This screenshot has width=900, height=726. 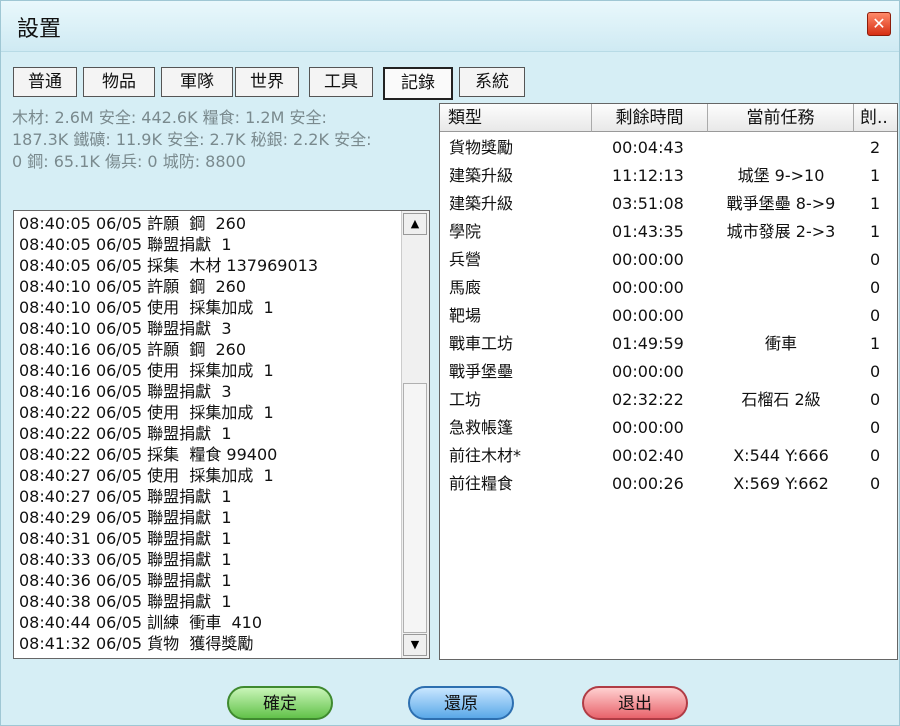 What do you see at coordinates (125, 517) in the screenshot?
I see `log-entry: 08:40:29 06/05 聯盟捐獻 1` at bounding box center [125, 517].